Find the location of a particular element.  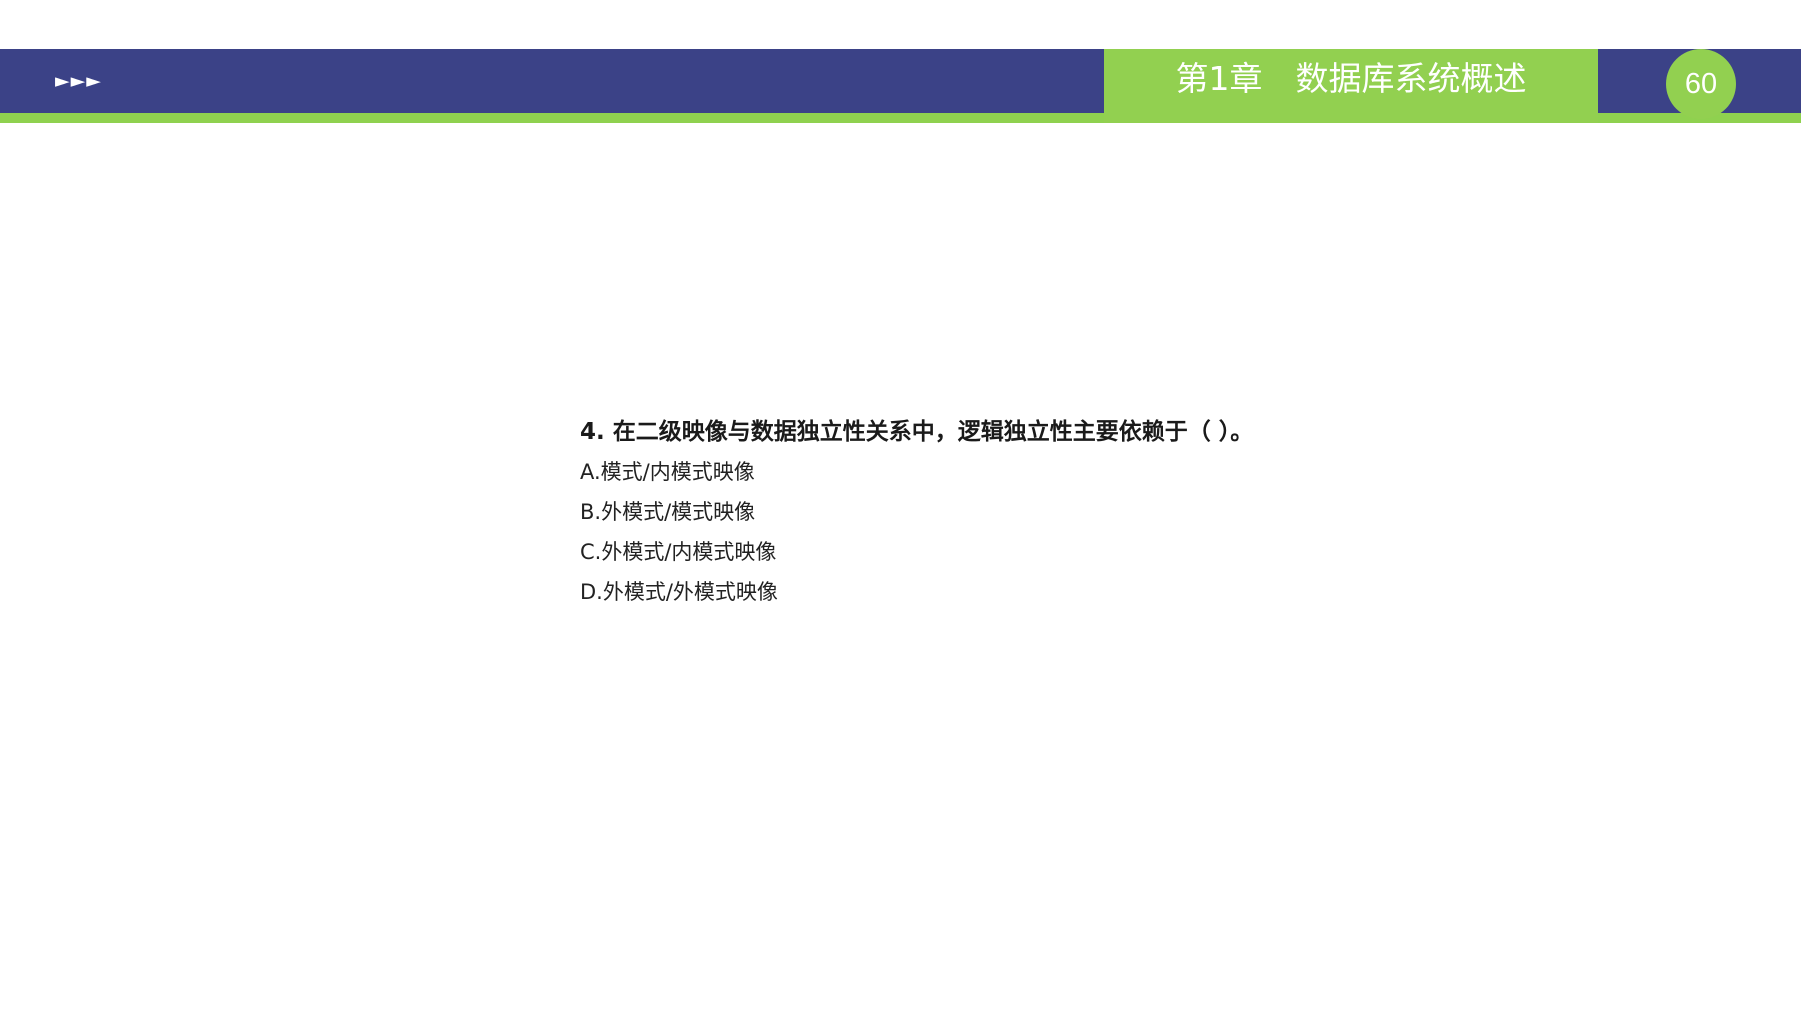

page-number-badge: 60 is located at coordinates (1701, 84).